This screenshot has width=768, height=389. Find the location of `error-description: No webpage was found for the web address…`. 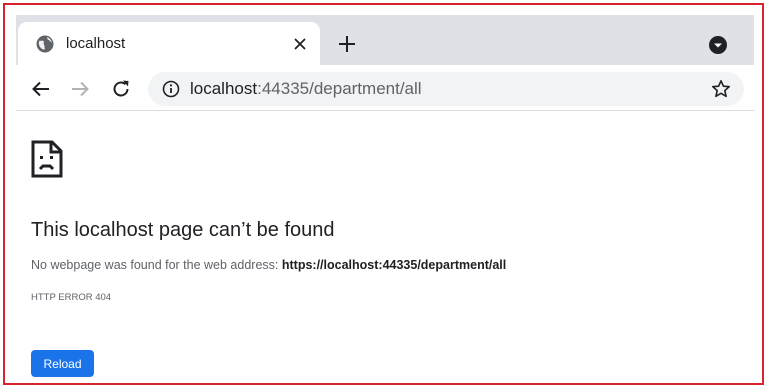

error-description: No webpage was found for the web address… is located at coordinates (268, 265).